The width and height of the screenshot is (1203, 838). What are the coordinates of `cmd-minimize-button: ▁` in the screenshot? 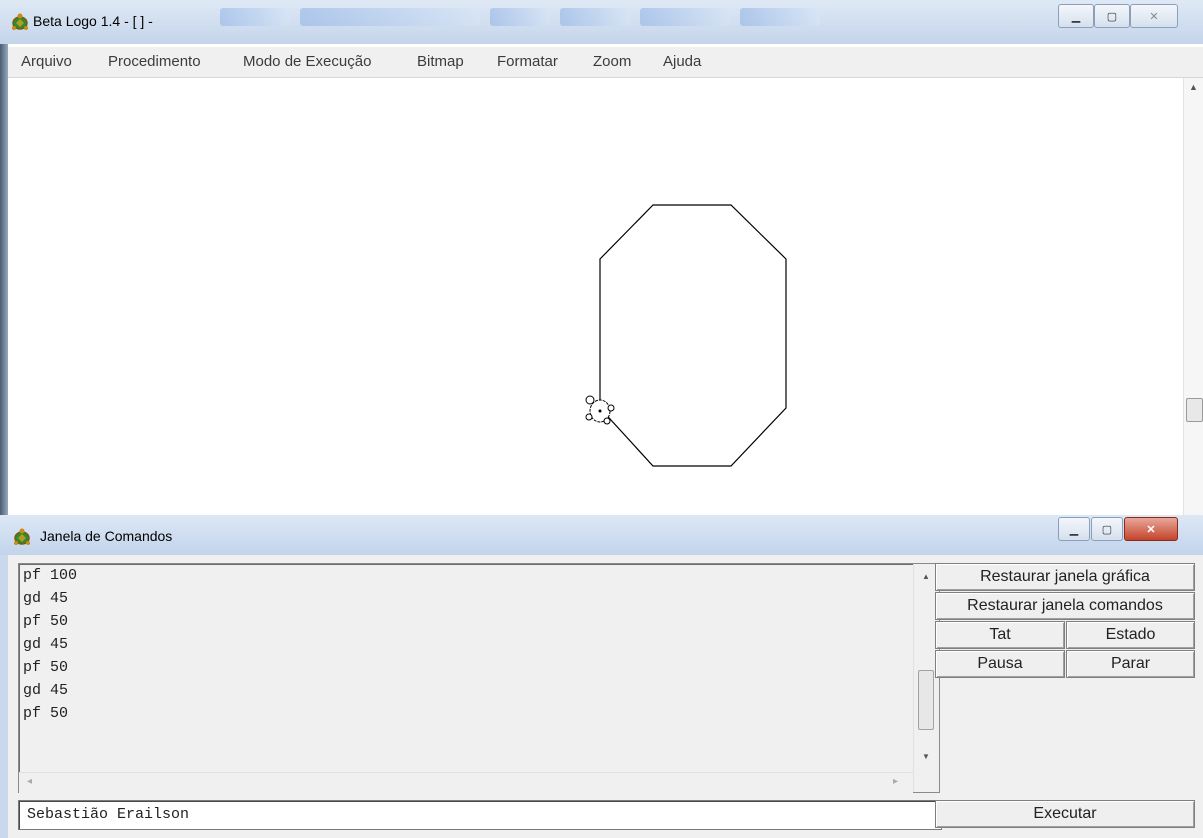 It's located at (1074, 529).